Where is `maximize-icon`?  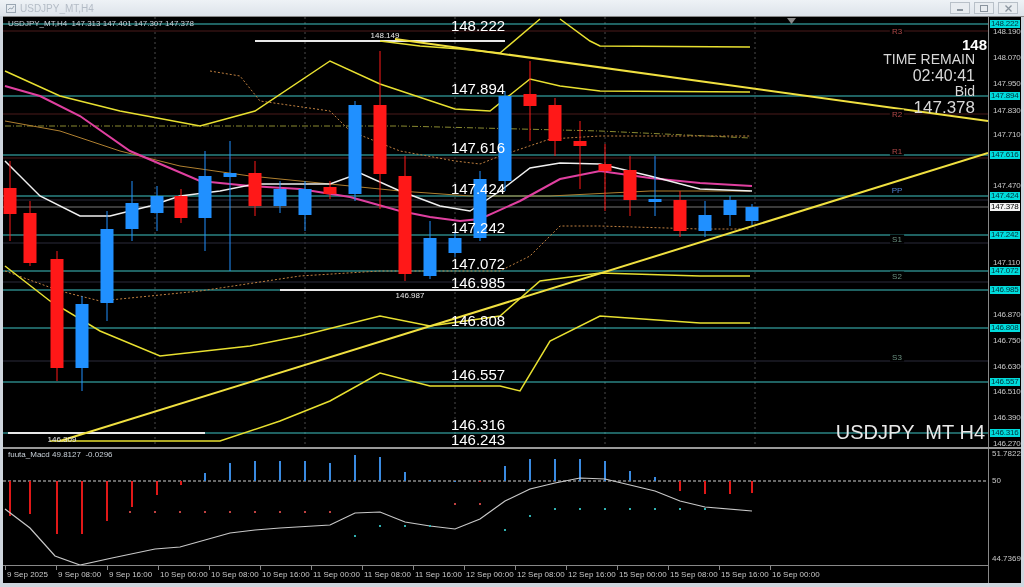 maximize-icon is located at coordinates (984, 8).